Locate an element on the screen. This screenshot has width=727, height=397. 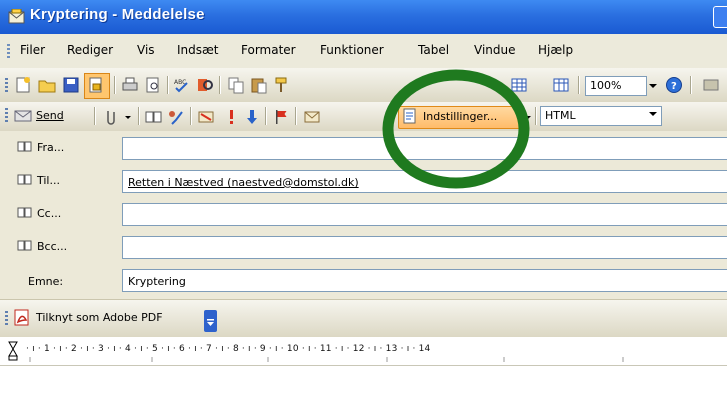
menu-tabel: Tabel is located at coordinates (433, 50).